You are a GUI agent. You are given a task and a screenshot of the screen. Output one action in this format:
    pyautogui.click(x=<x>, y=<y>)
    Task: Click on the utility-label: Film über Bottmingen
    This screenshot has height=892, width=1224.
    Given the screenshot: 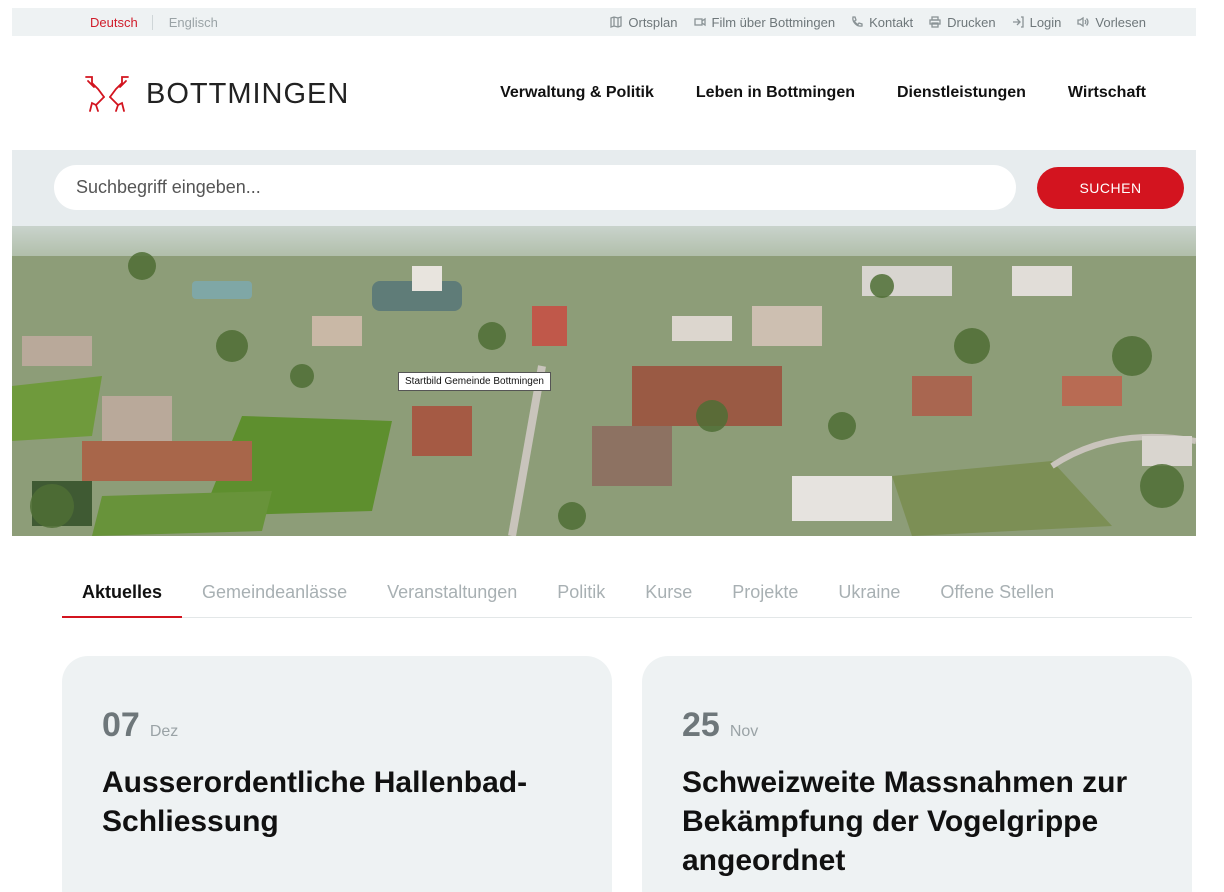 What is the action you would take?
    pyautogui.click(x=773, y=22)
    